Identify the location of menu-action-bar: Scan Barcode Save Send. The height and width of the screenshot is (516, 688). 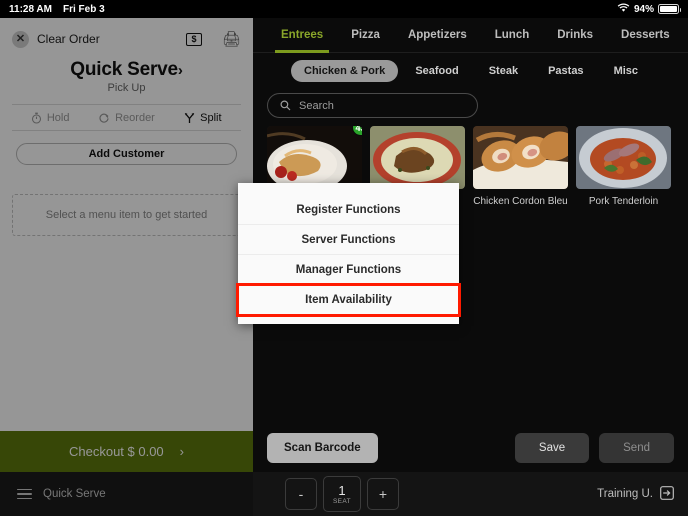
(470, 448).